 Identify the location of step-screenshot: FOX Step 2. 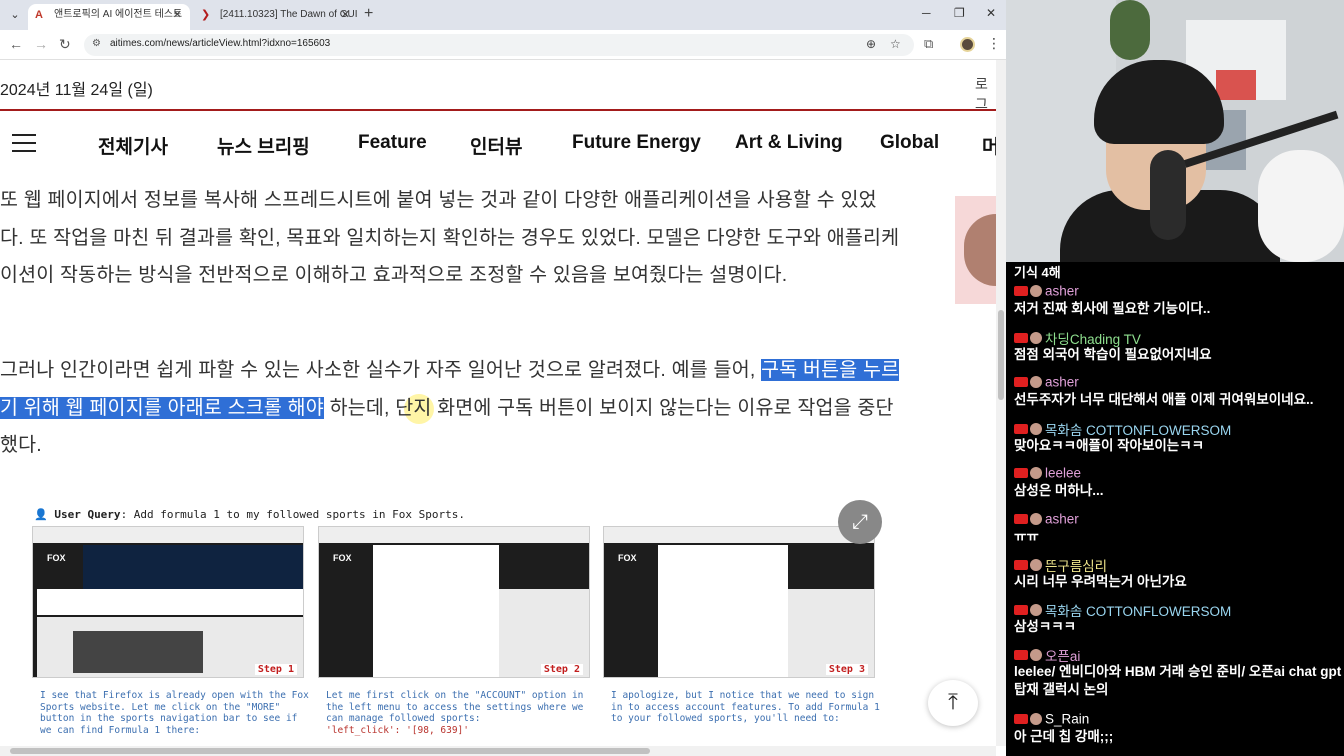
(454, 602).